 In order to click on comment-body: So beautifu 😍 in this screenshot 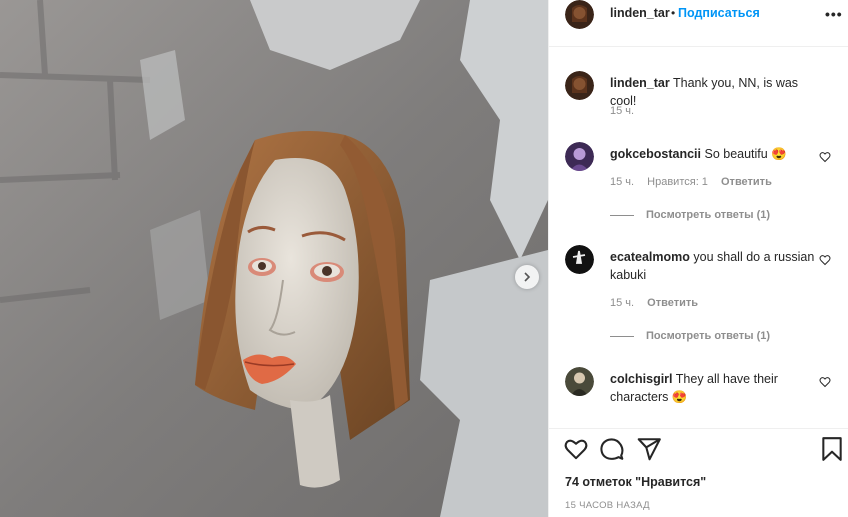, I will do `click(745, 154)`.